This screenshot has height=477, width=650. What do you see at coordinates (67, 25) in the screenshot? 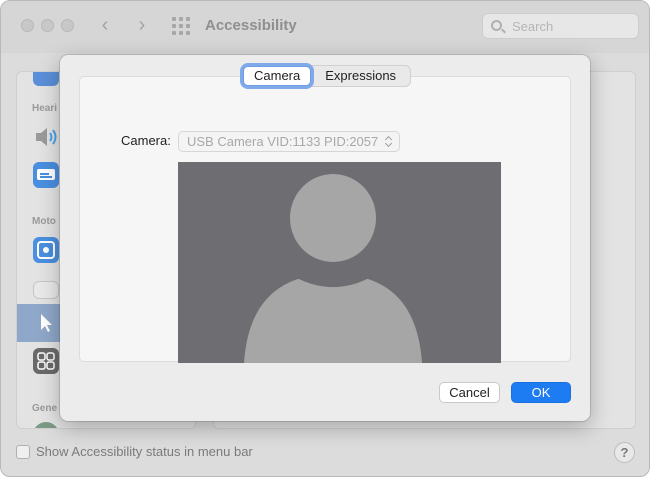
I see `zoom-window-button` at bounding box center [67, 25].